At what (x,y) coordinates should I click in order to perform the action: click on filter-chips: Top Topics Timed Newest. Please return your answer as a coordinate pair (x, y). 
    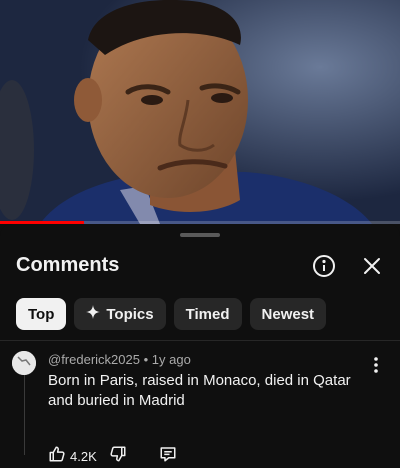
    Looking at the image, I should click on (171, 314).